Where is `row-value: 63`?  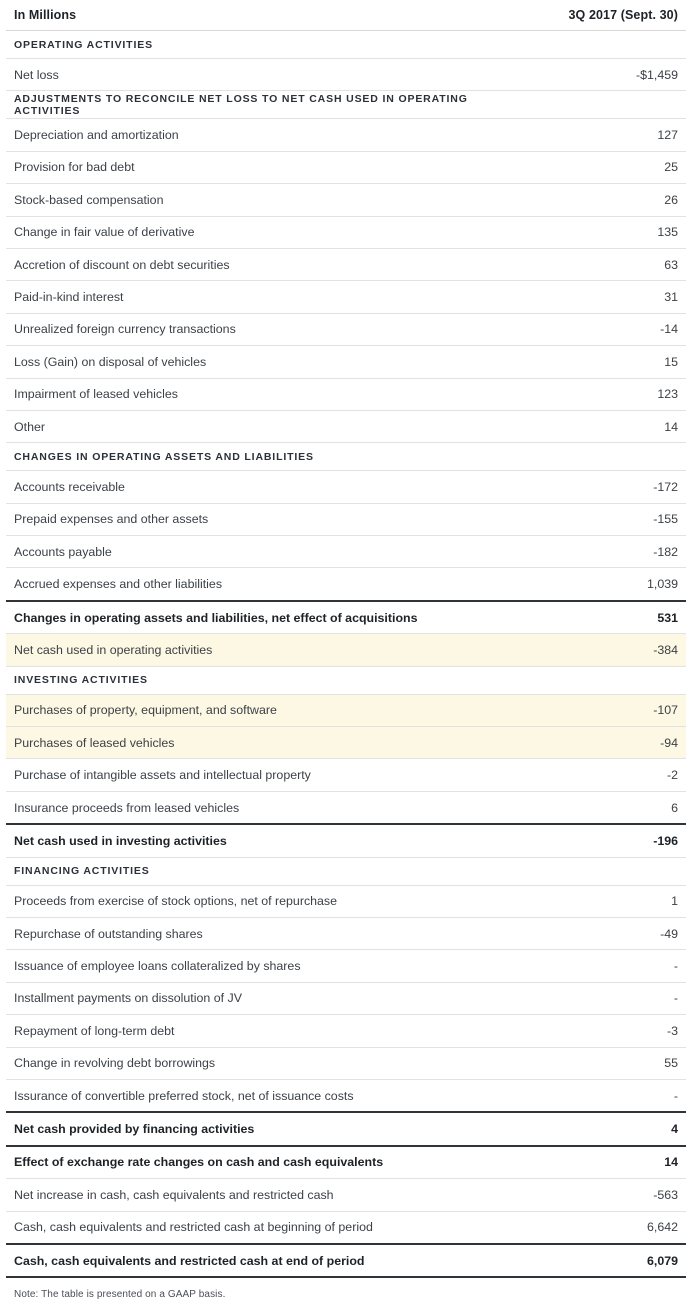
row-value: 63 is located at coordinates (604, 265).